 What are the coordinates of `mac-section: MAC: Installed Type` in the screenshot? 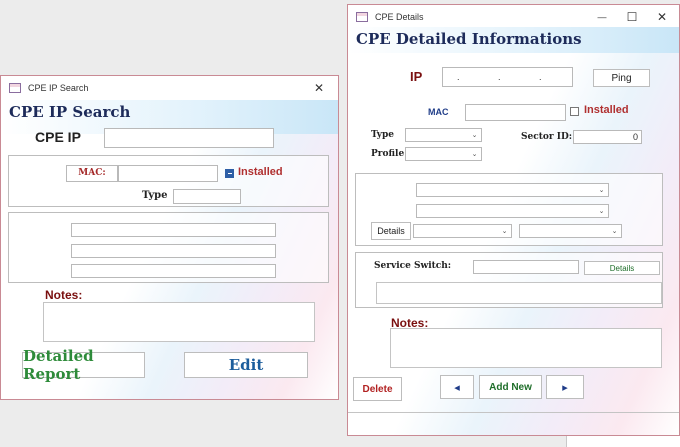 It's located at (168, 181).